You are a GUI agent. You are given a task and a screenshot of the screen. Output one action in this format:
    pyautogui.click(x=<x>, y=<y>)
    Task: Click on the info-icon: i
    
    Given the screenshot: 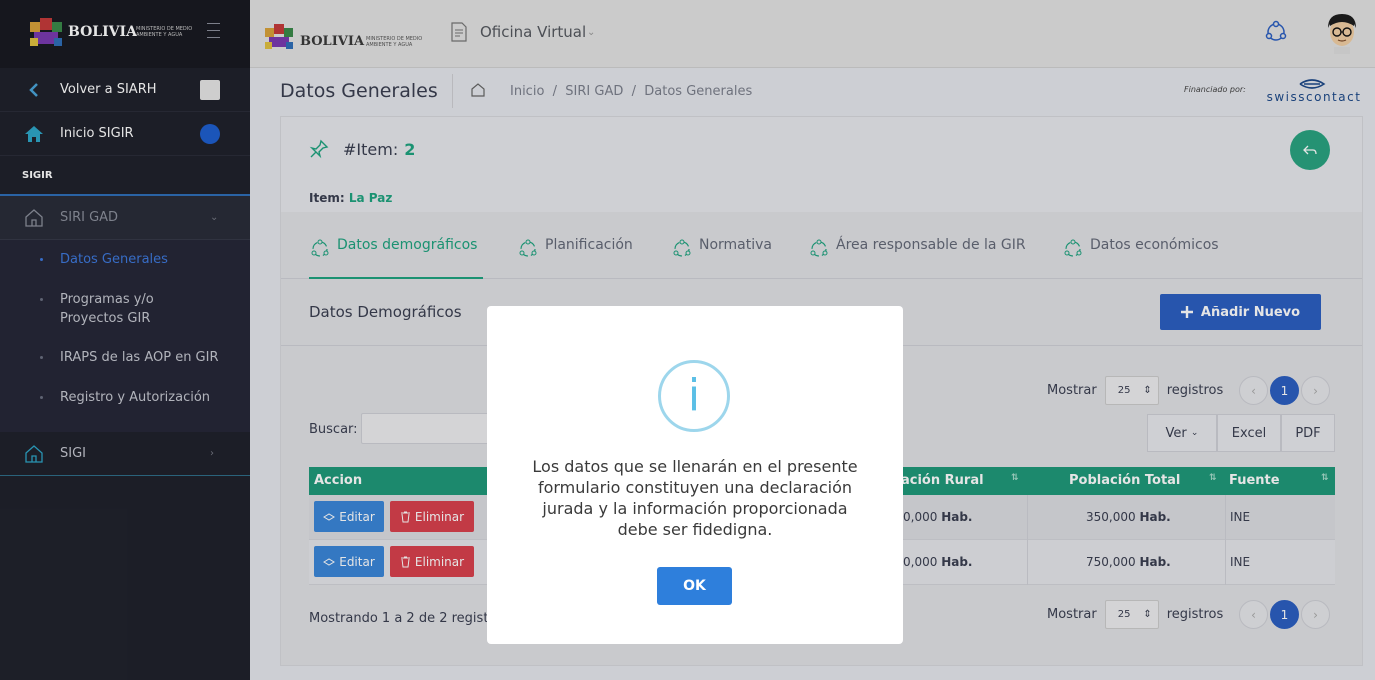 What is the action you would take?
    pyautogui.click(x=694, y=396)
    